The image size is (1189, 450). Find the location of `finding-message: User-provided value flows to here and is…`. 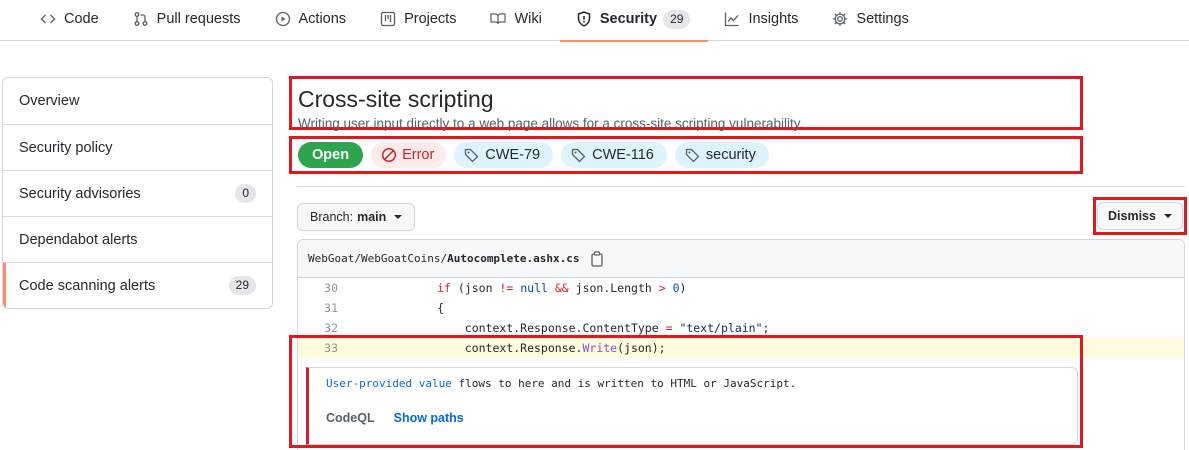

finding-message: User-provided value flows to here and is… is located at coordinates (561, 383).